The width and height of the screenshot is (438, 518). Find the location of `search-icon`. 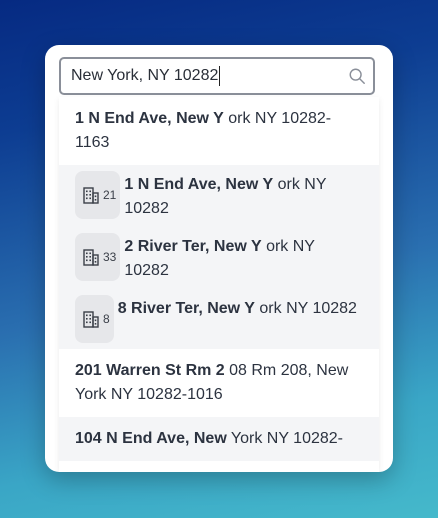

search-icon is located at coordinates (357, 76).